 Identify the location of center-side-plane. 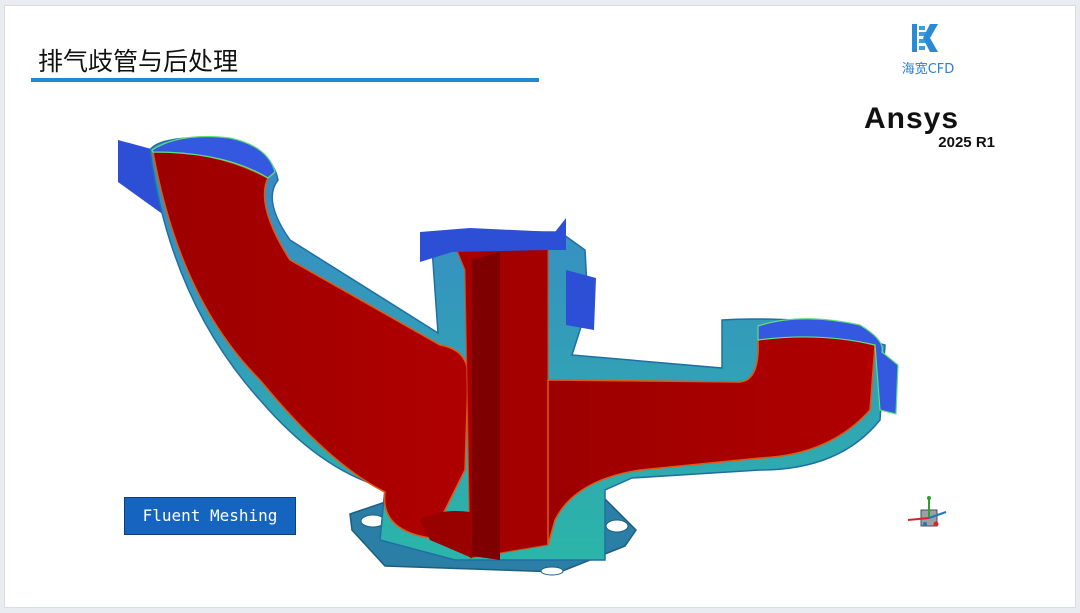
(581, 300).